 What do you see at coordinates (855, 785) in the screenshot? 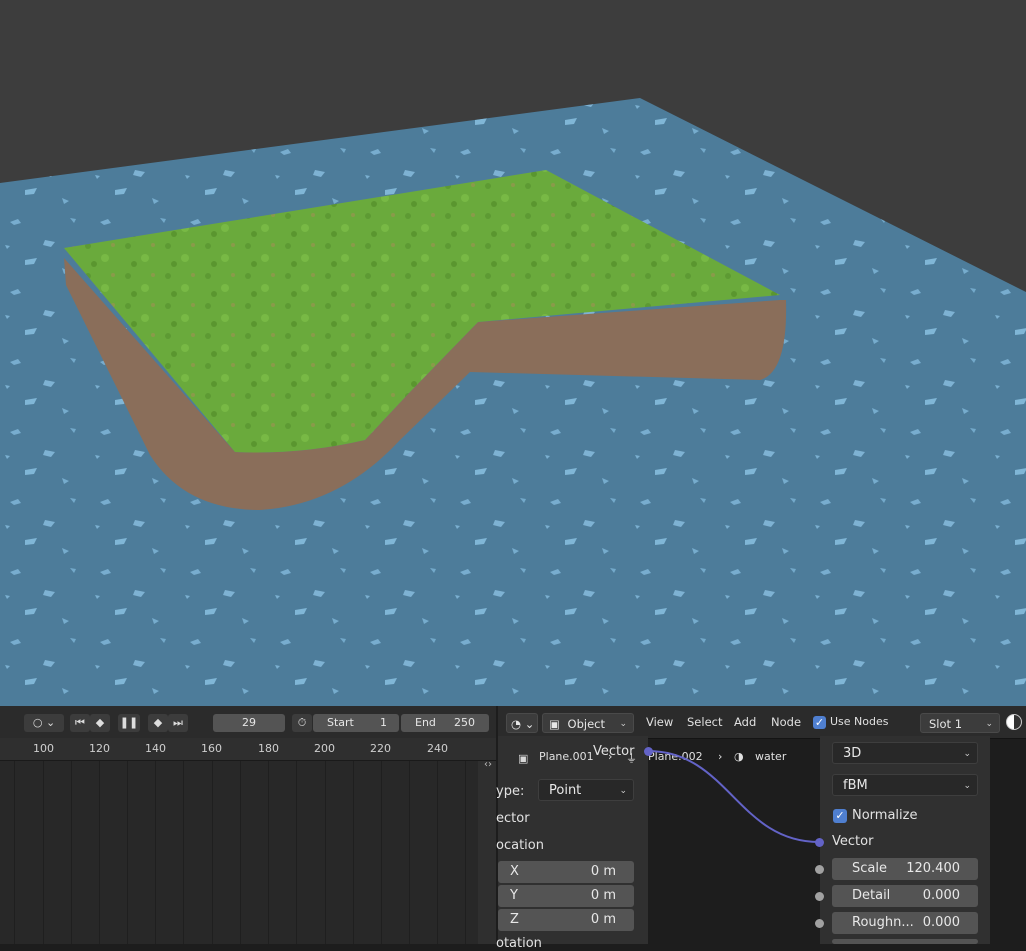
I see `noise-type-value: fBM` at bounding box center [855, 785].